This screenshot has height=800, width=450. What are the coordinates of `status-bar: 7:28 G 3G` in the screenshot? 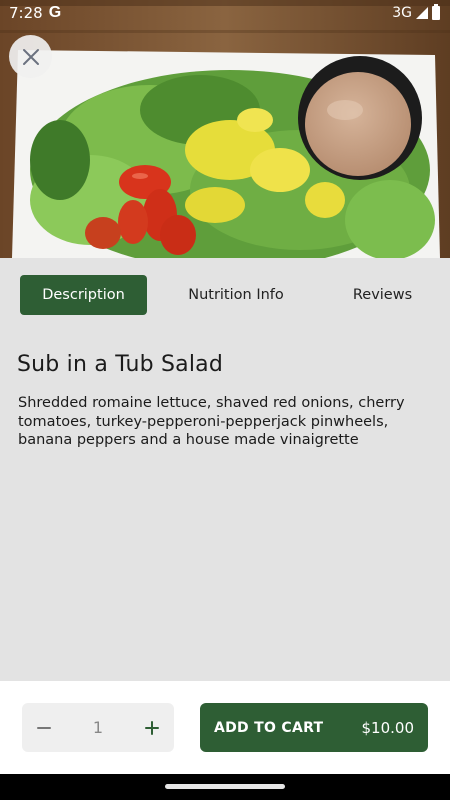 It's located at (225, 13).